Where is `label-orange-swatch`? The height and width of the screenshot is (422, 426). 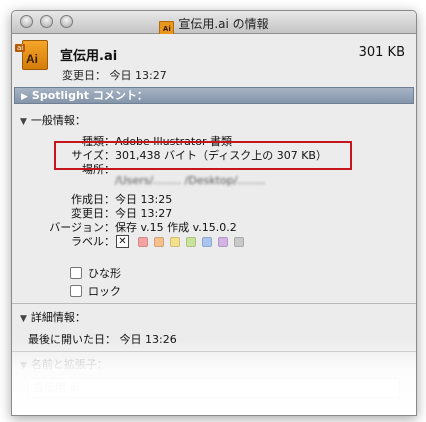
label-orange-swatch is located at coordinates (159, 242).